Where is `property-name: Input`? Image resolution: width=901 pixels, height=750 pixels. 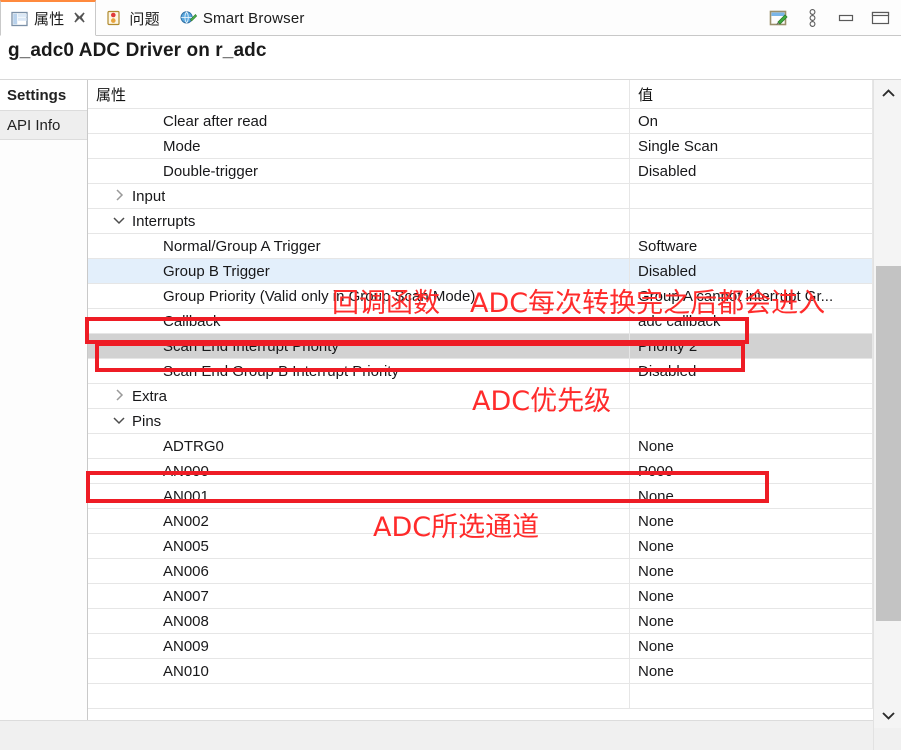 property-name: Input is located at coordinates (149, 196).